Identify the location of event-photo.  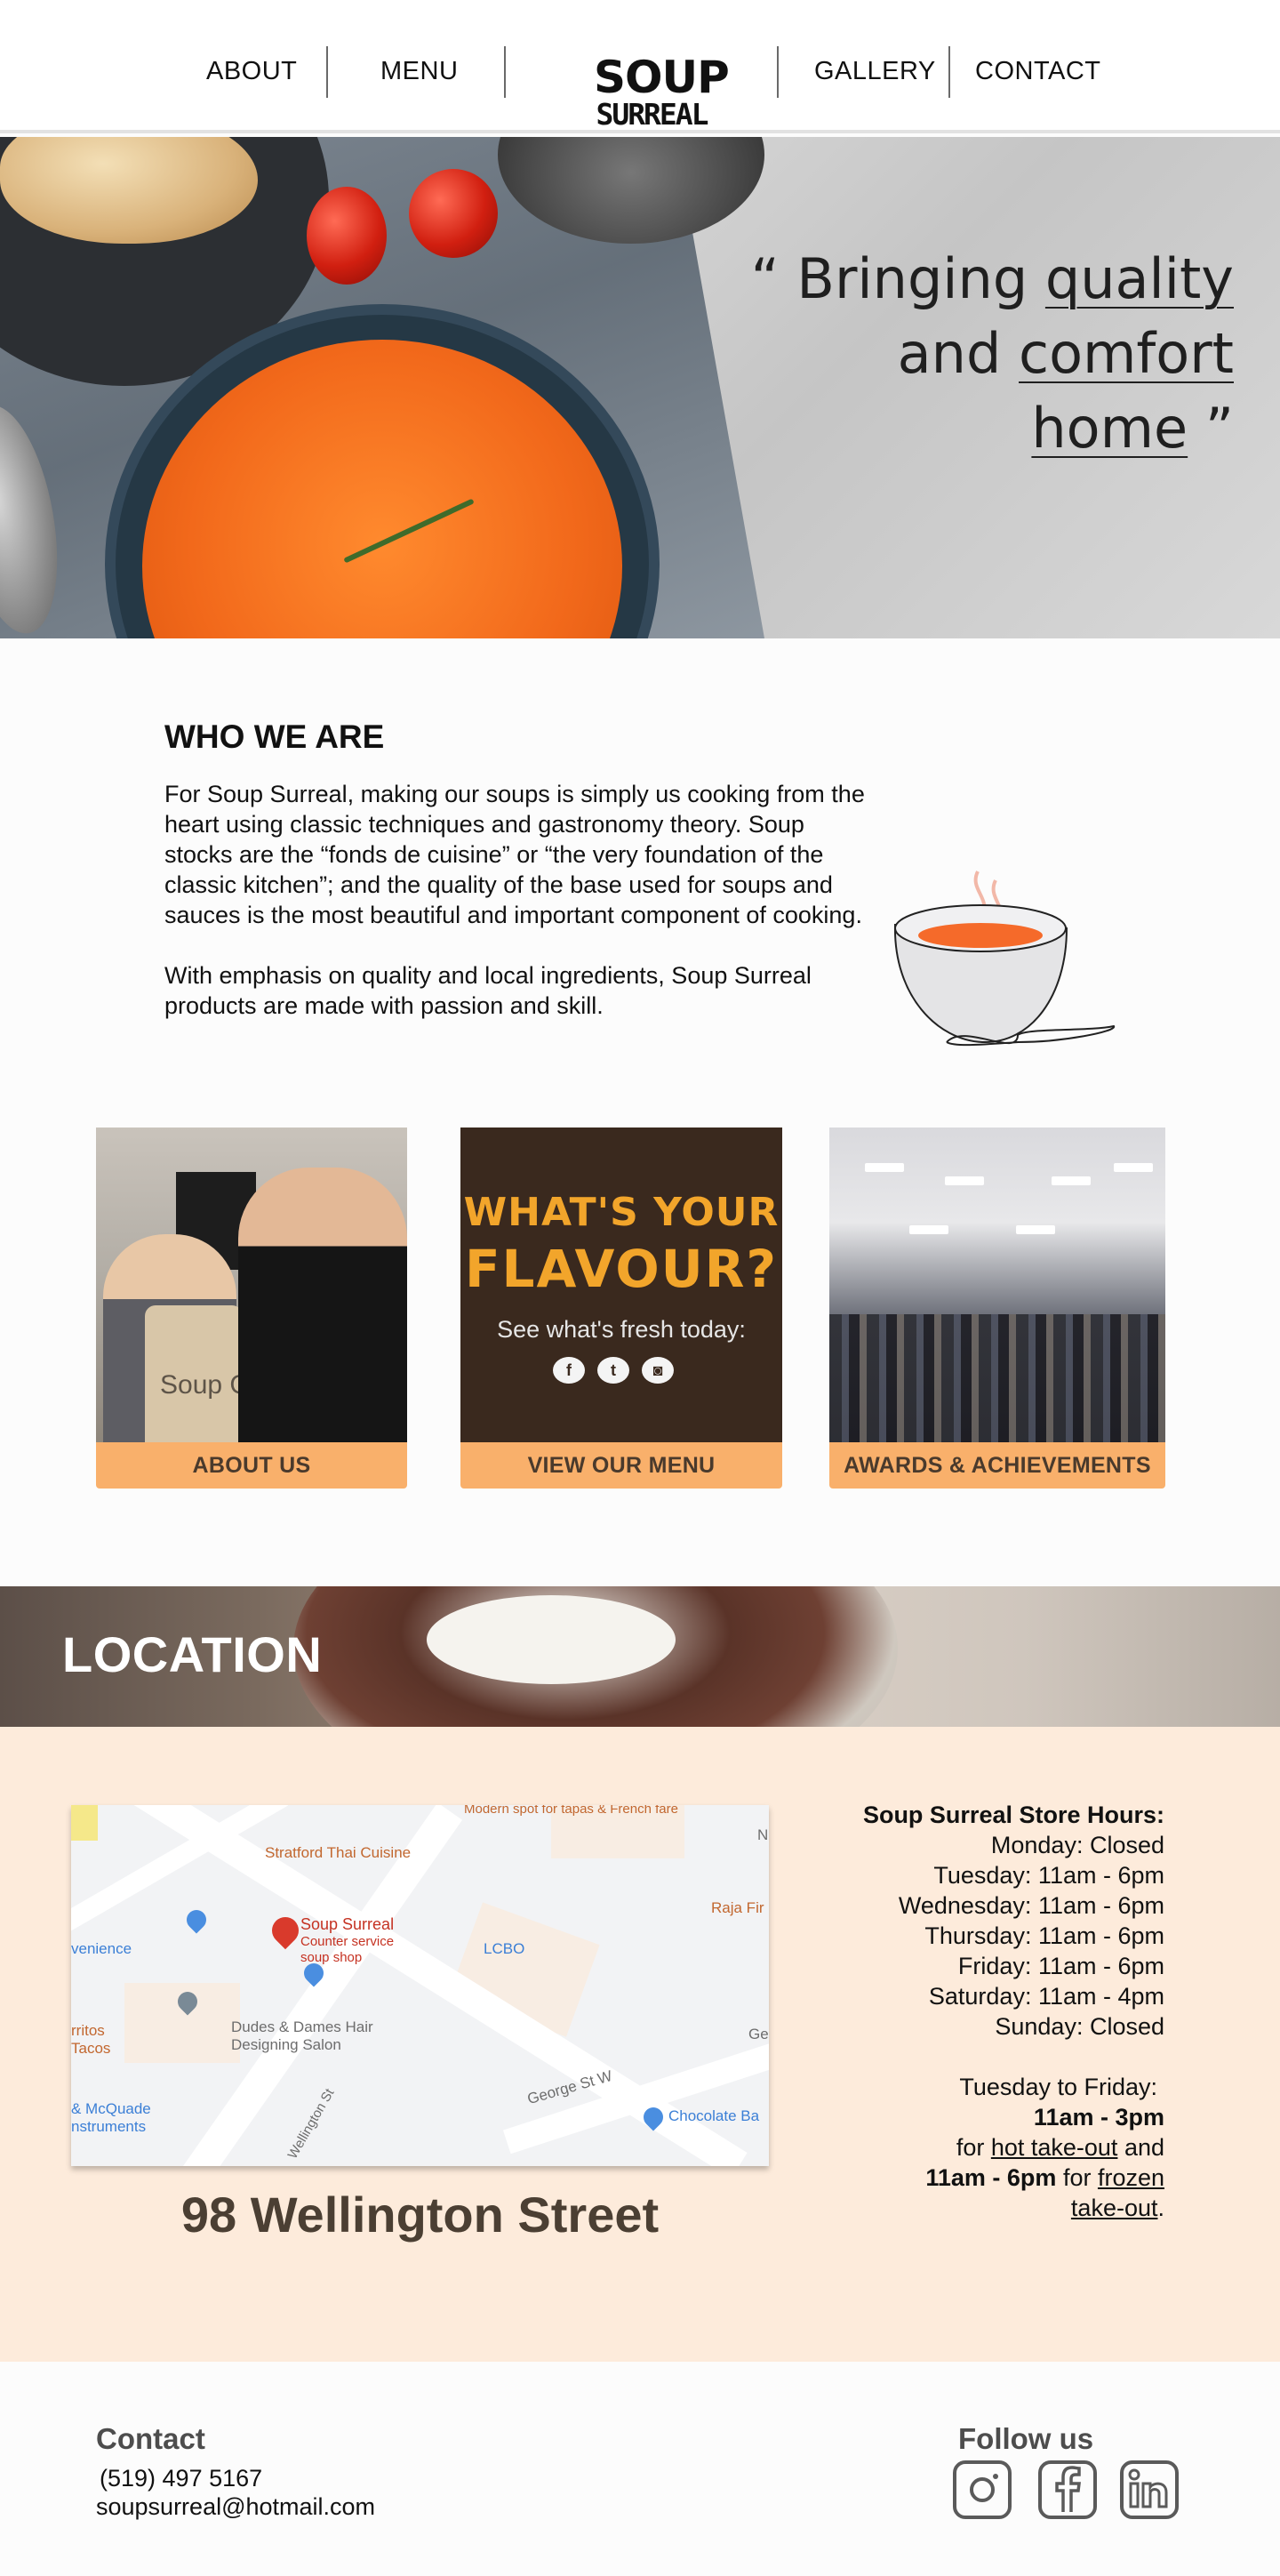
(997, 1286).